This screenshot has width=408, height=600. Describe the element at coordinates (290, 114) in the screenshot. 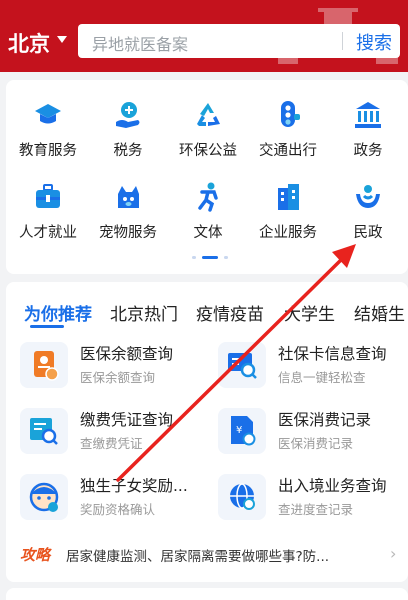

I see `traffic-light-icon` at that location.